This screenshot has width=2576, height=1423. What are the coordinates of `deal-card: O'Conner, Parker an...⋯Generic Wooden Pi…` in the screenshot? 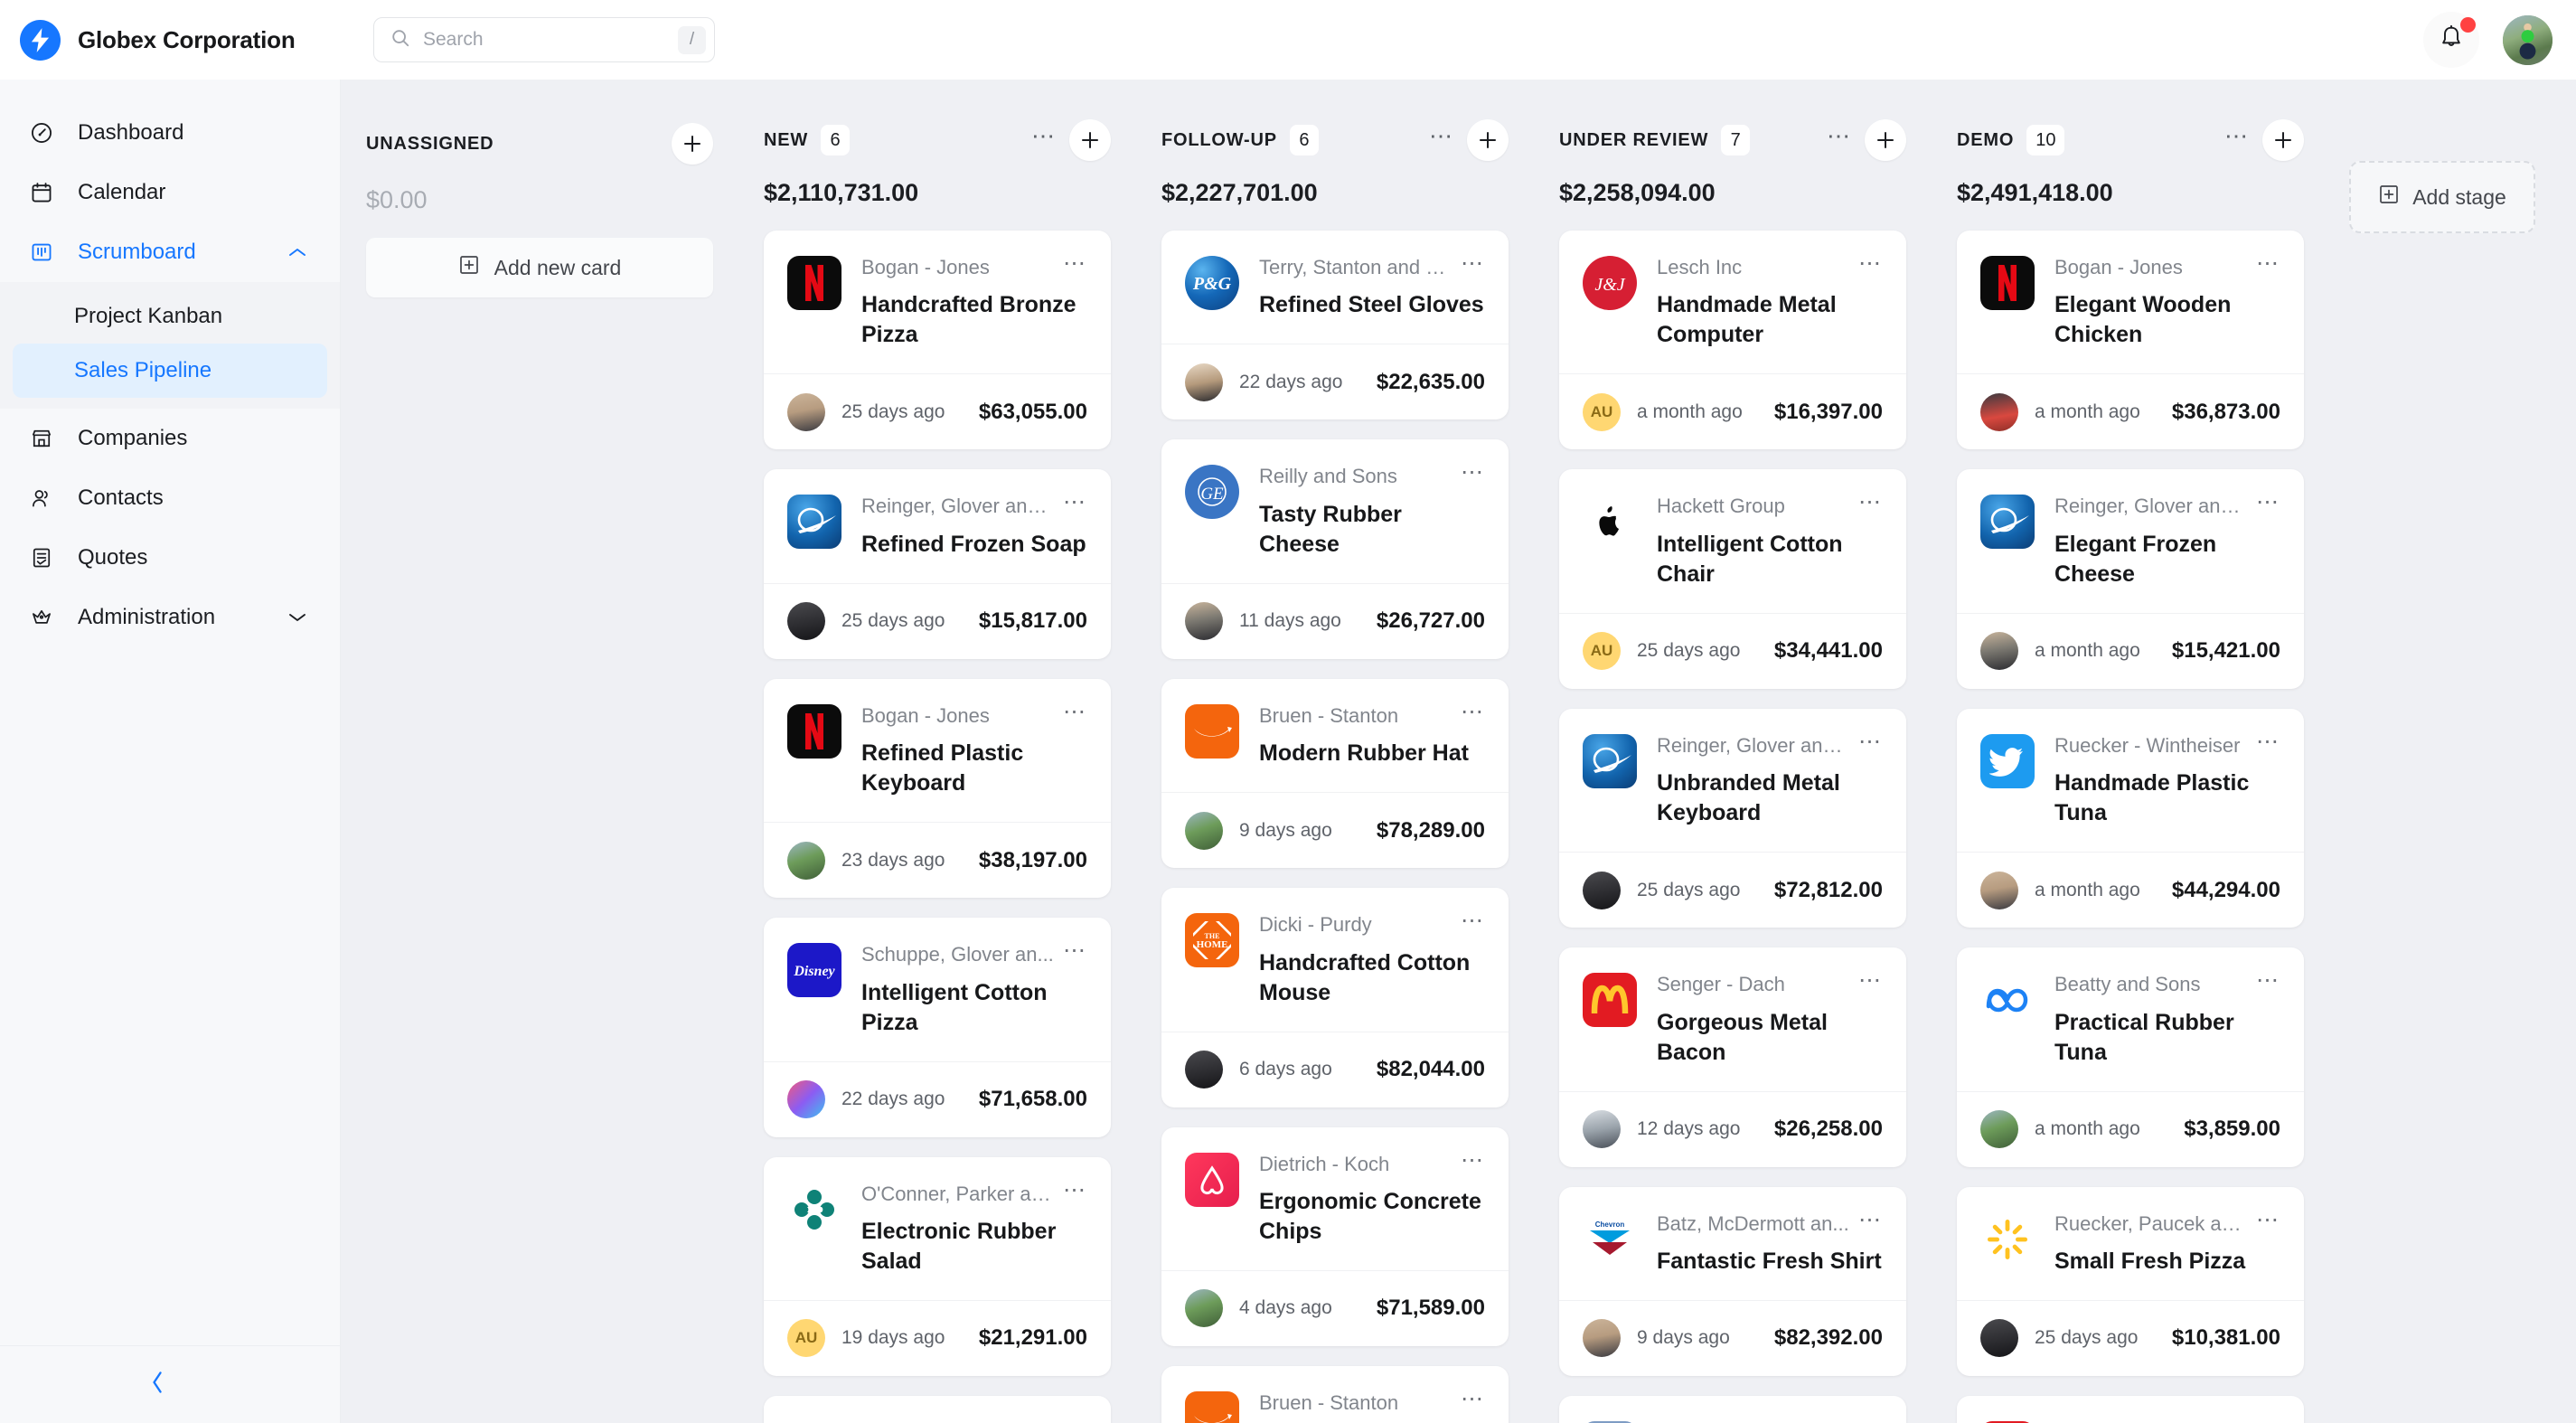 It's located at (937, 1409).